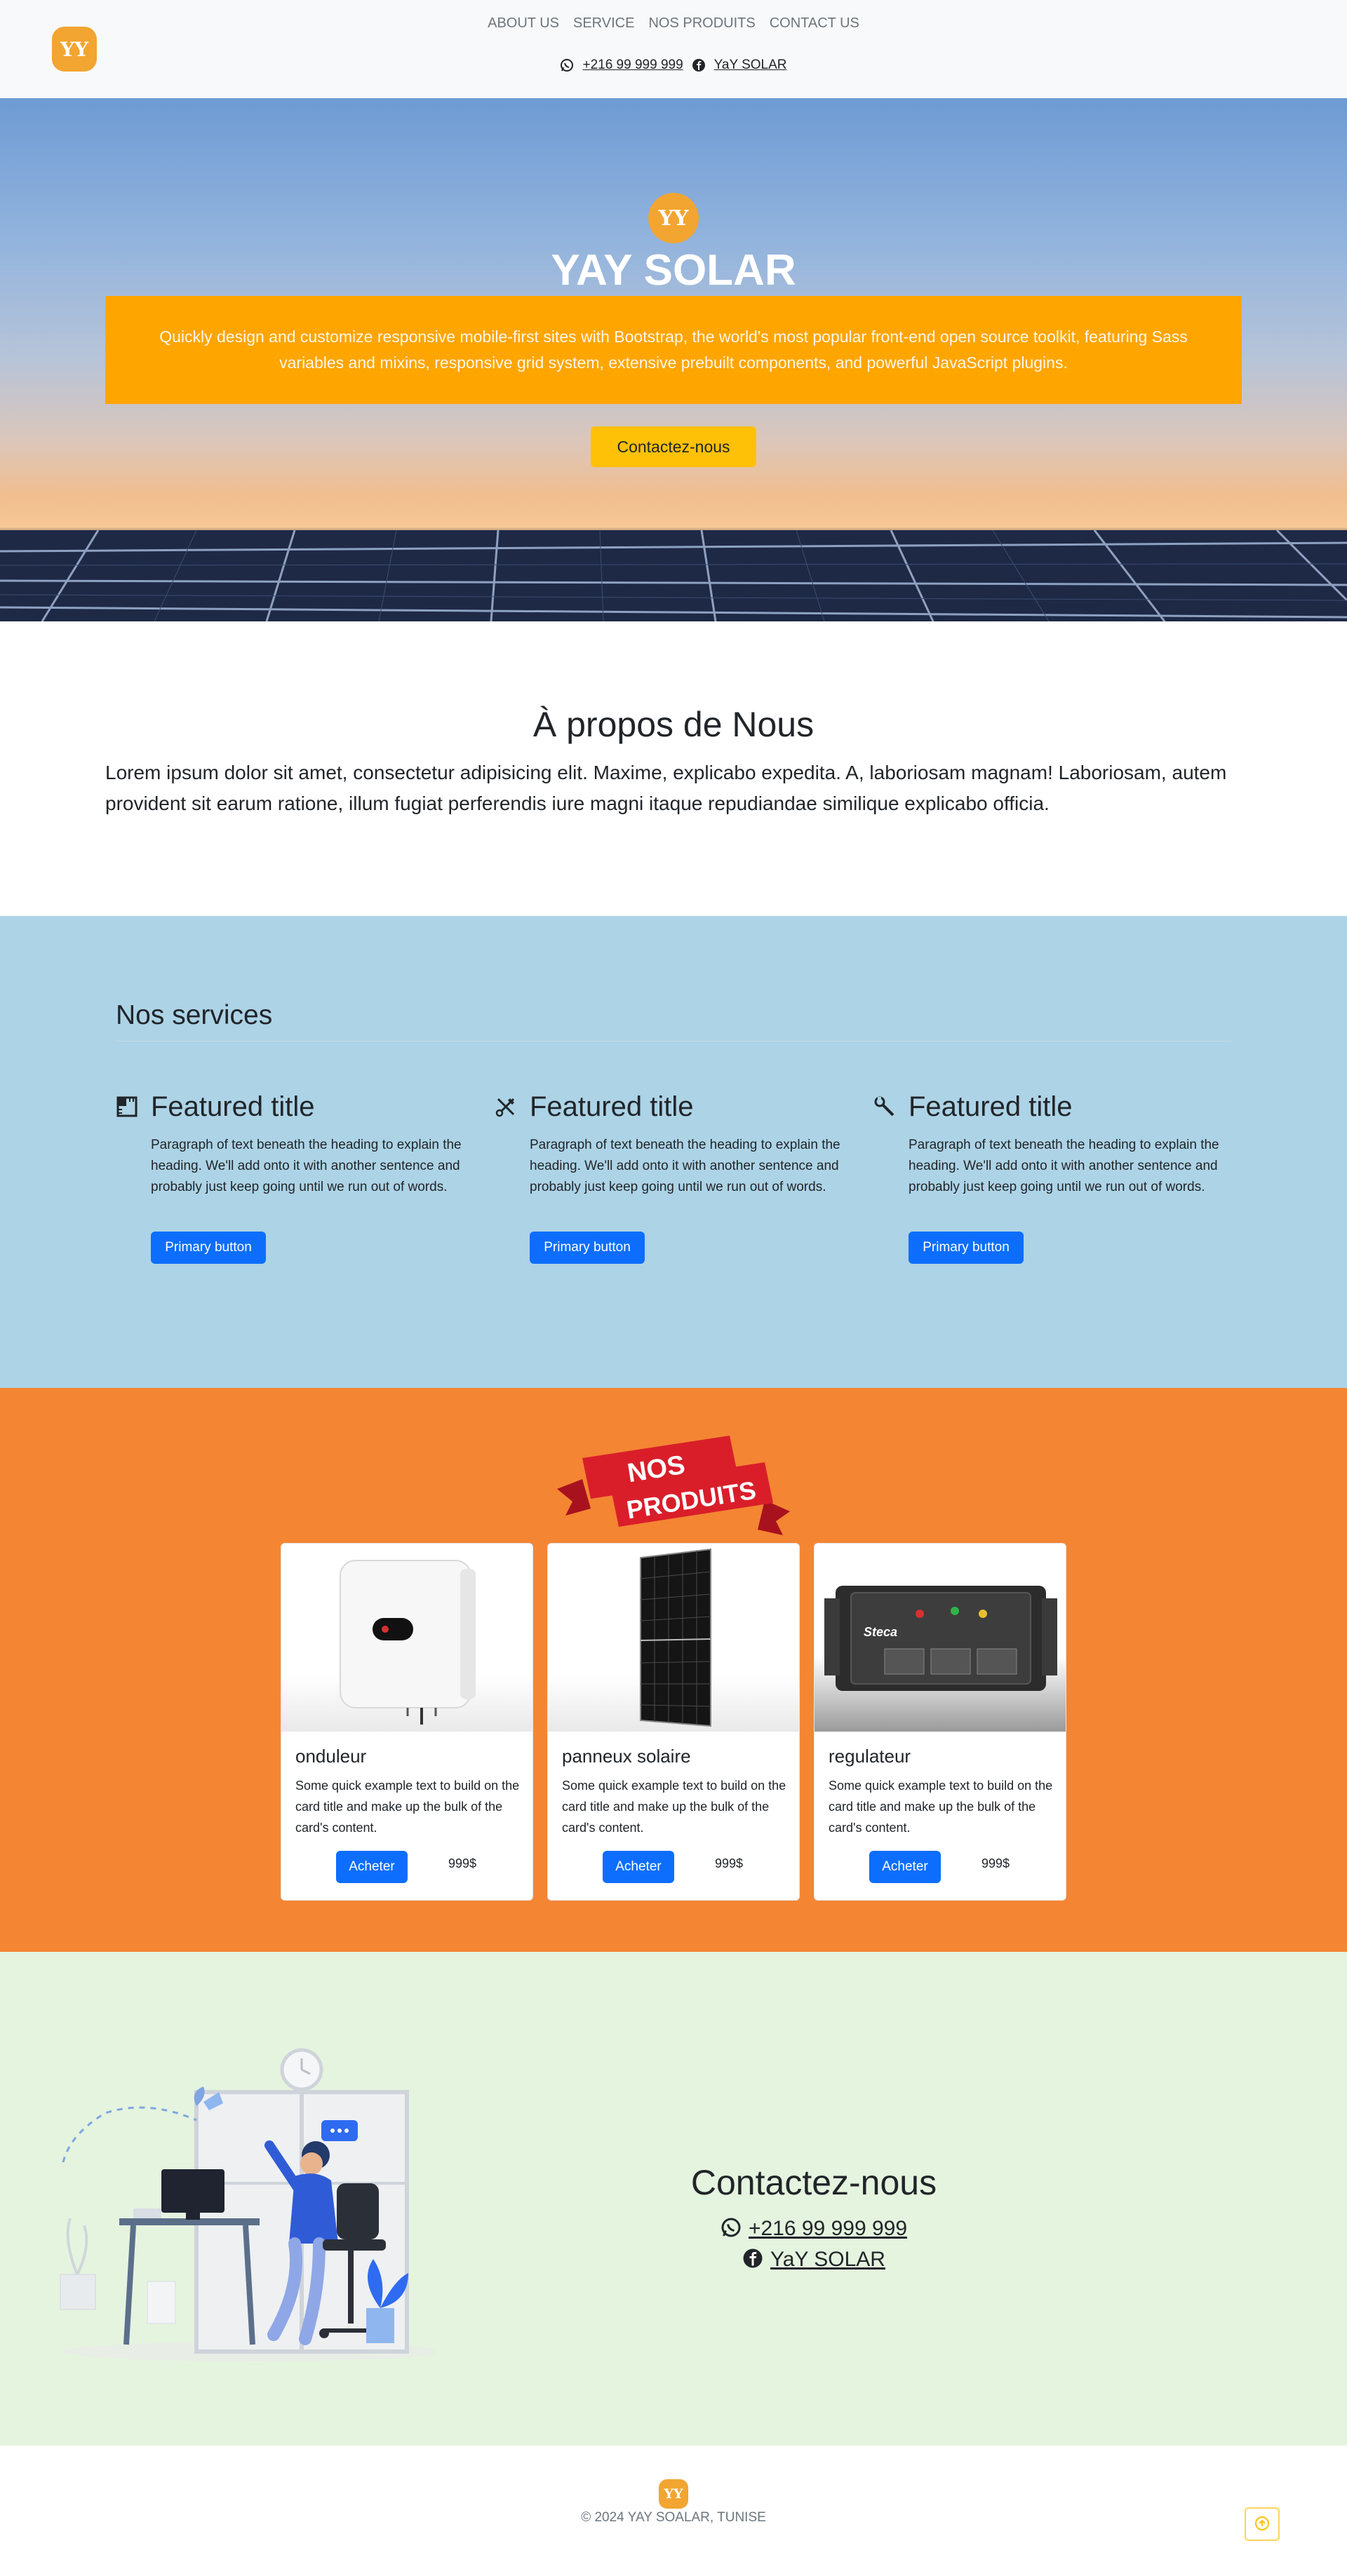 Image resolution: width=1347 pixels, height=2576 pixels. What do you see at coordinates (331, 1756) in the screenshot?
I see `product-title: onduleur` at bounding box center [331, 1756].